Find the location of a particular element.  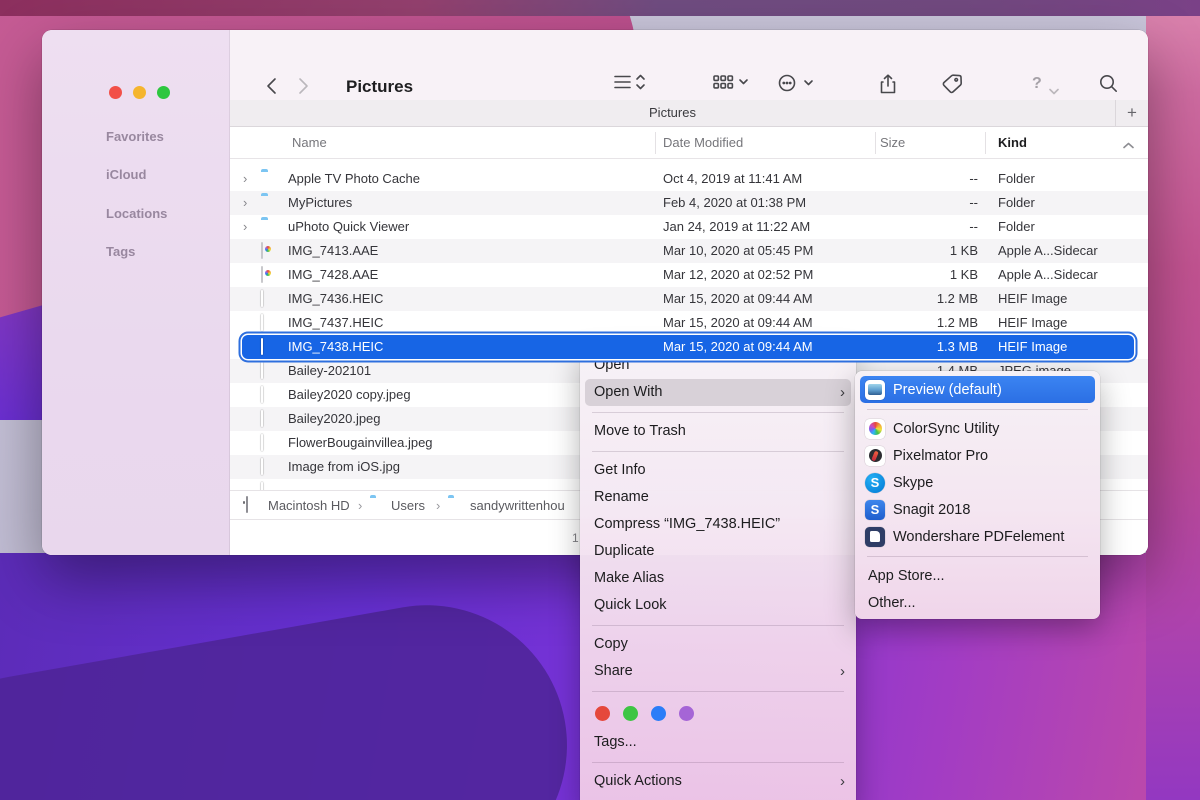

file-size: 1.3 MB is located at coordinates (957, 346).